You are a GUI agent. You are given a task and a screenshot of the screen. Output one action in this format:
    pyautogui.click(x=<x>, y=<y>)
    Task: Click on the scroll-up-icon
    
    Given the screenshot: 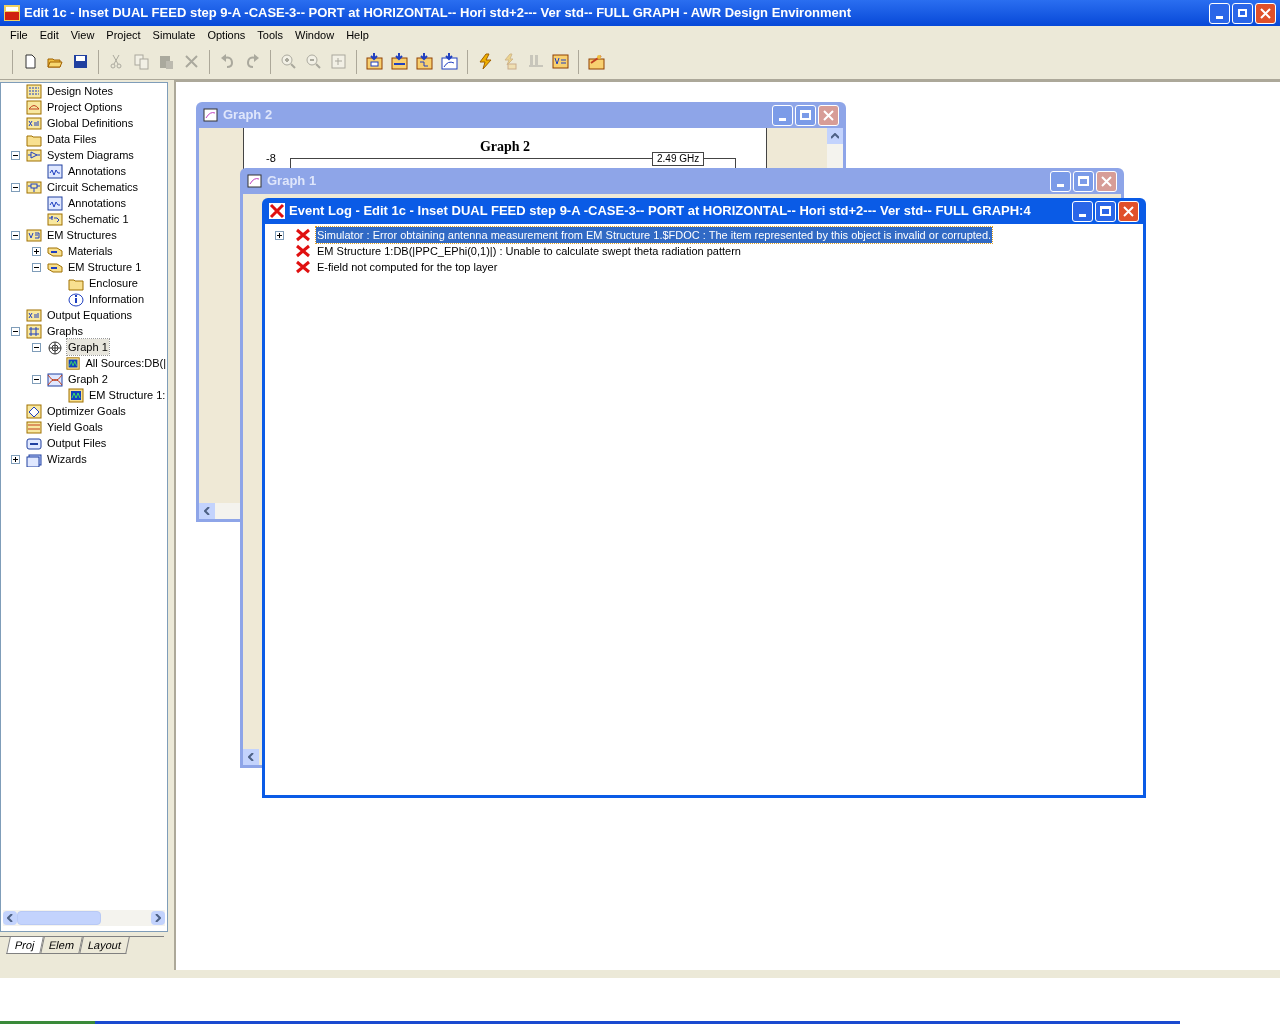 What is the action you would take?
    pyautogui.click(x=835, y=136)
    